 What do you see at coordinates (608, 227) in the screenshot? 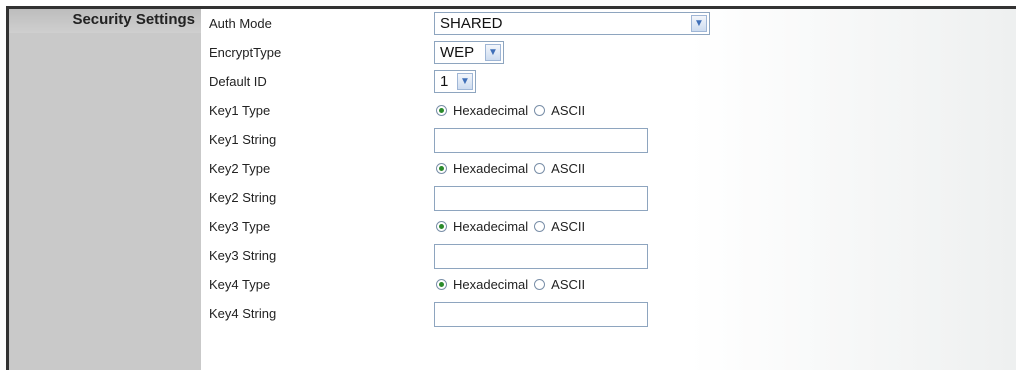
I see `key3-type-row: Key3 Type Hexadecimal ASCII` at bounding box center [608, 227].